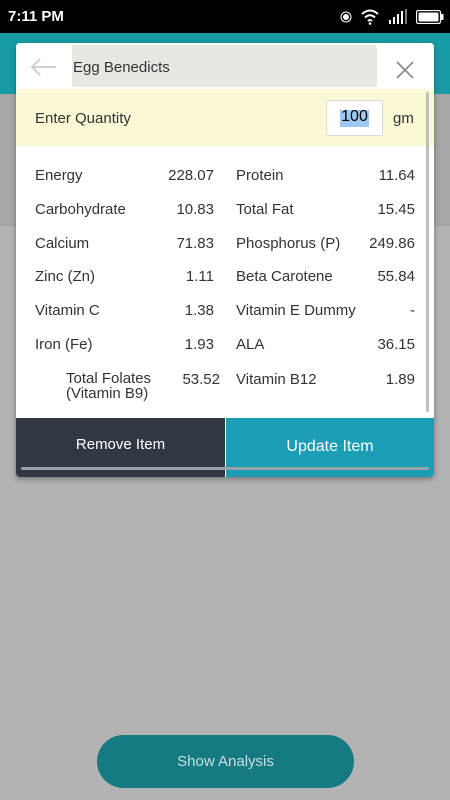 The height and width of the screenshot is (800, 450). I want to click on nutrient-value: 1.38, so click(199, 310).